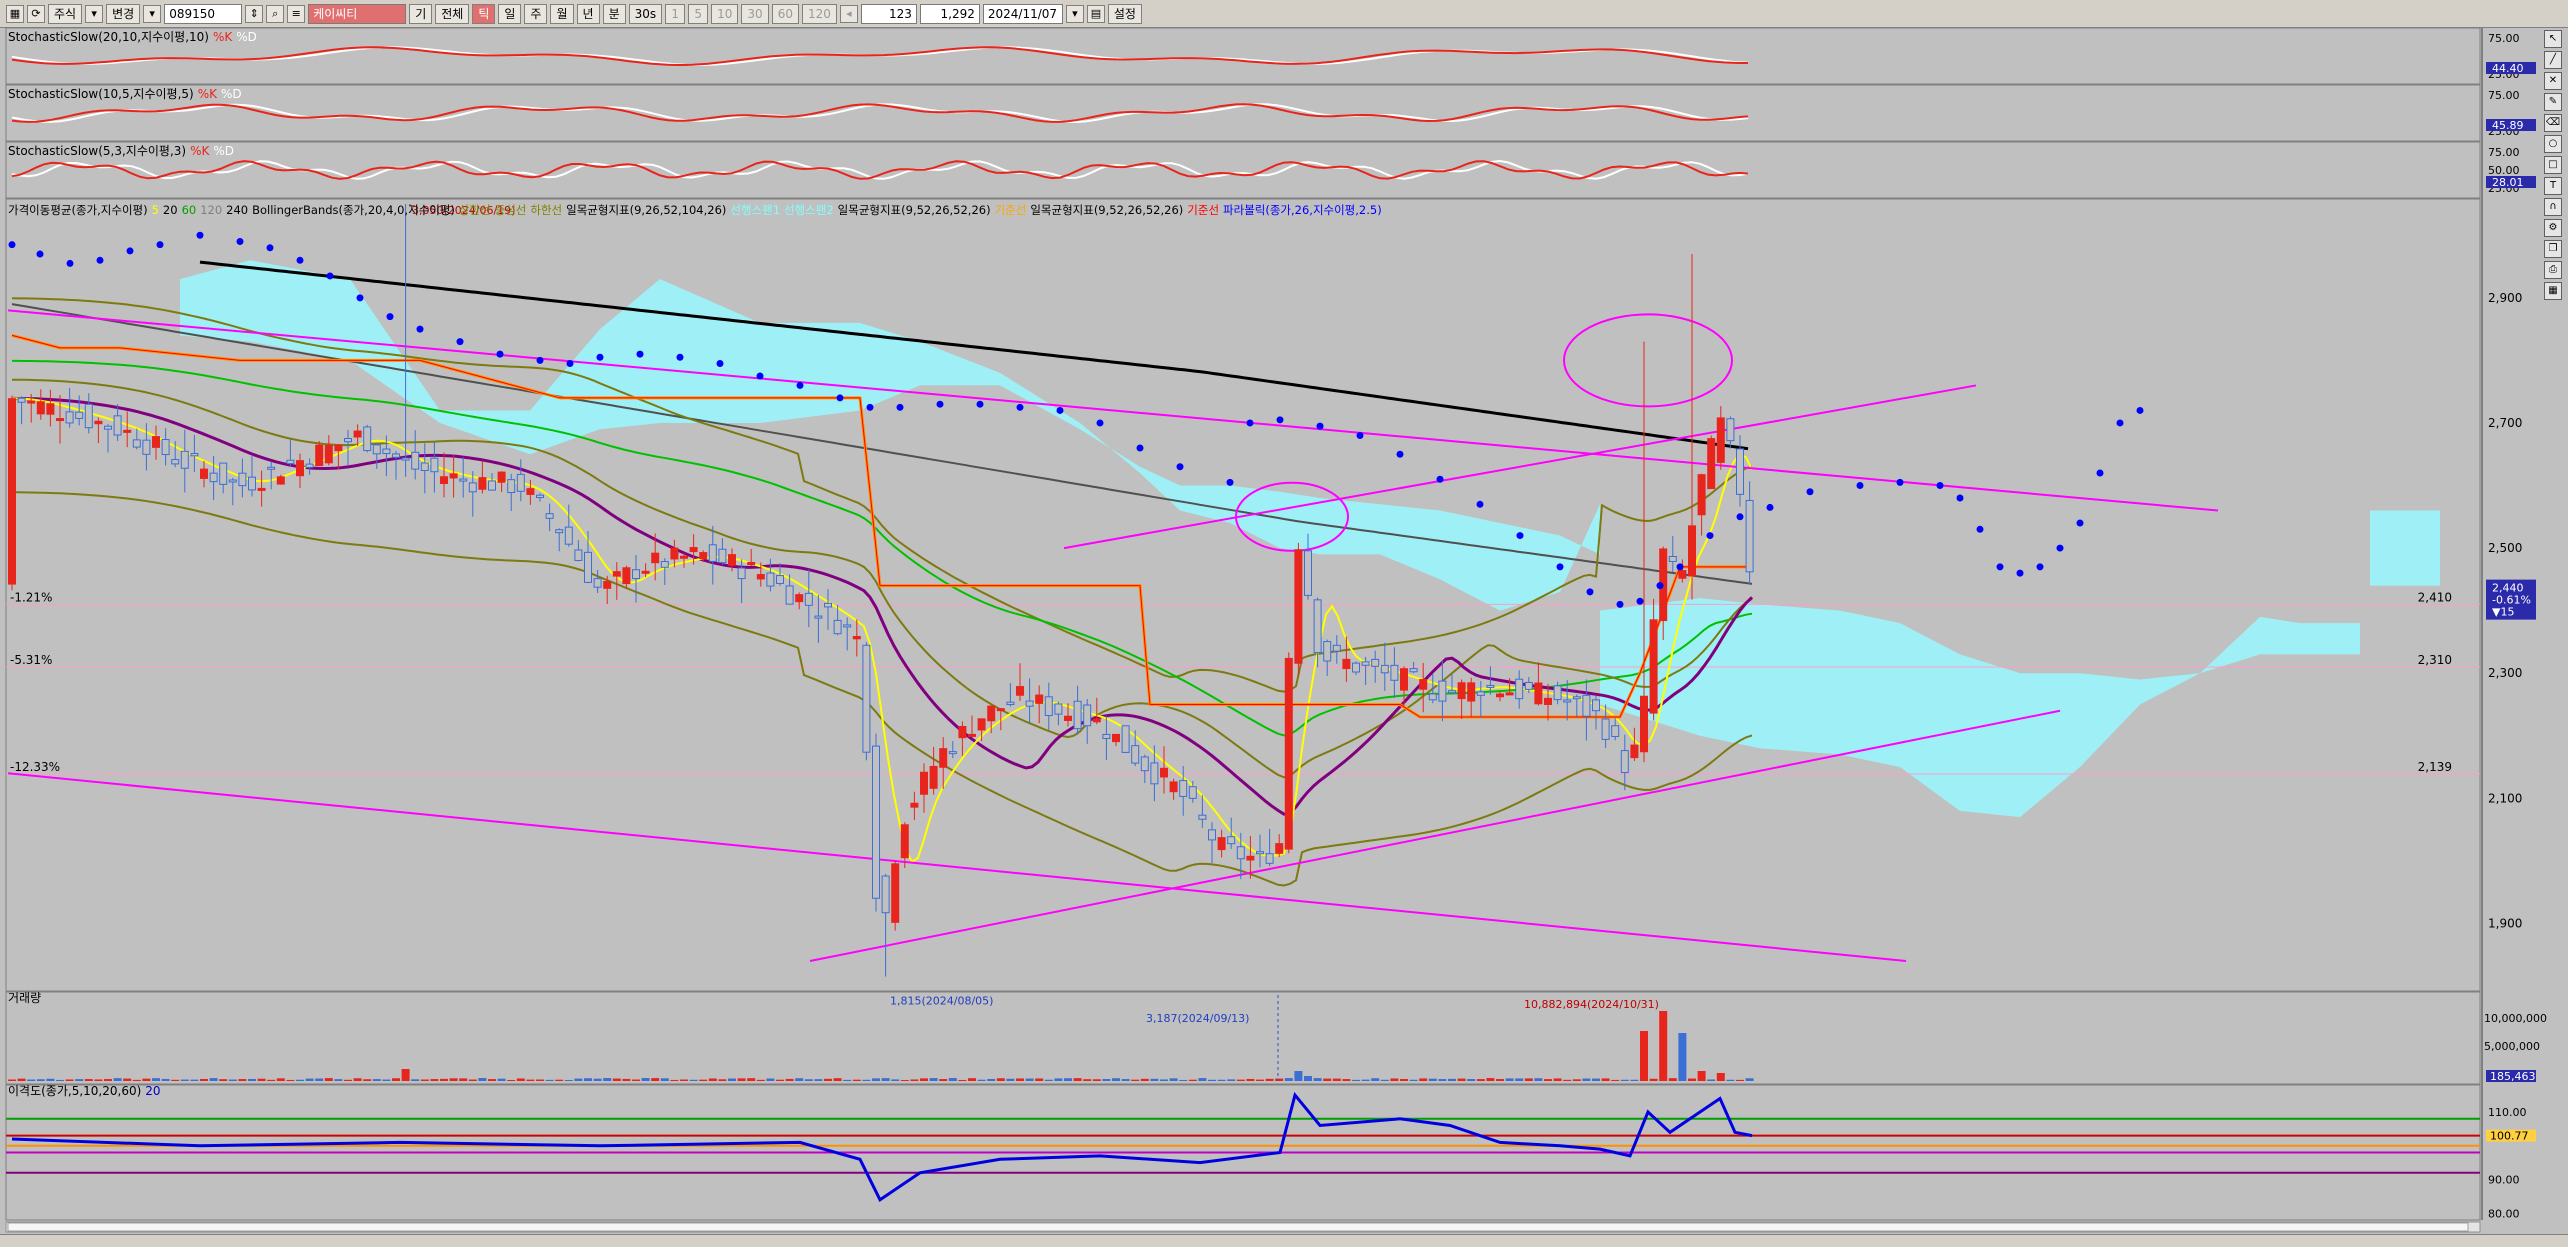 This screenshot has width=2568, height=1247. Describe the element at coordinates (254, 13) in the screenshot. I see `stepper-icon: ⇕` at that location.